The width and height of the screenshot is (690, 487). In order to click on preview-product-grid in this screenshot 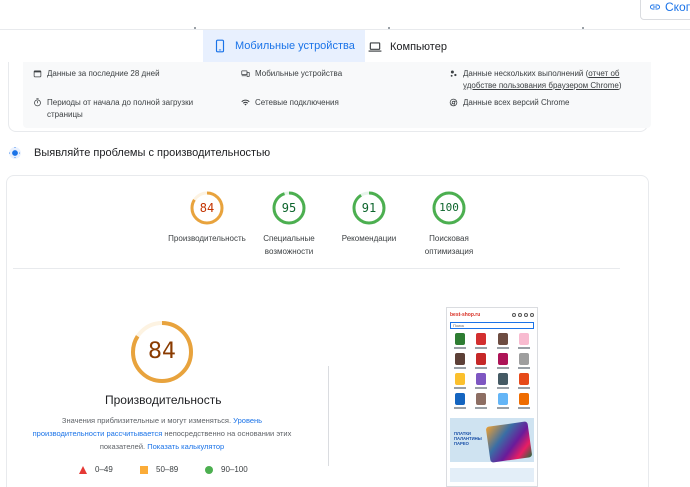, I will do `click(492, 370)`.